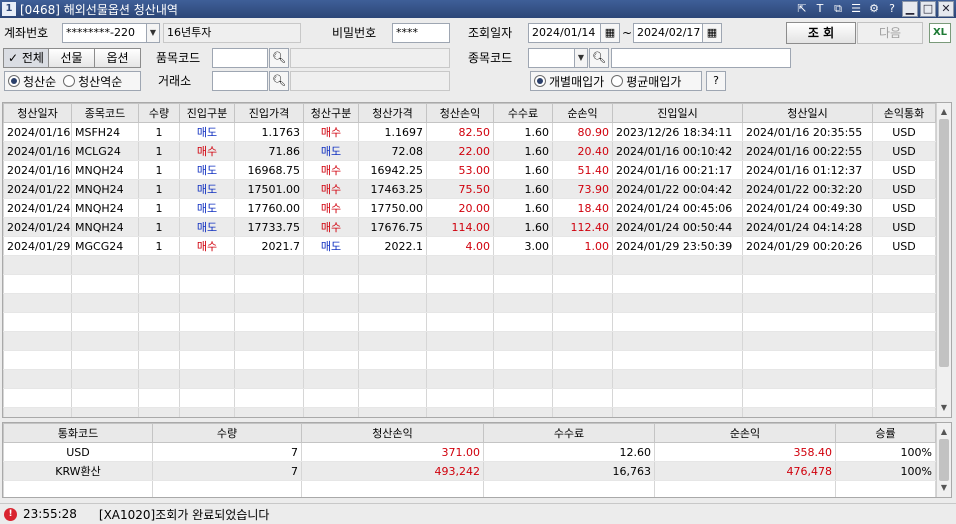  What do you see at coordinates (838, 9) in the screenshot?
I see `copy-icon: ⧉` at bounding box center [838, 9].